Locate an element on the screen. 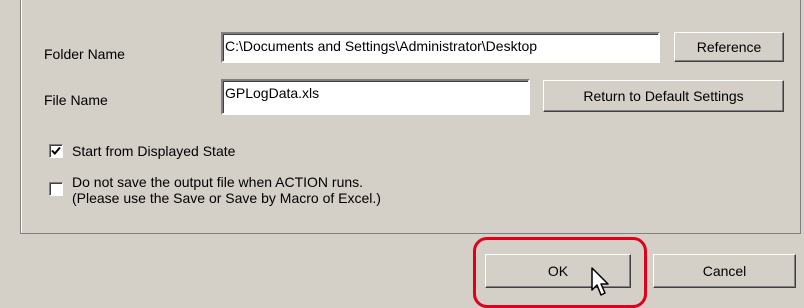 The image size is (804, 308). folder-name-label: Folder Name is located at coordinates (84, 54).